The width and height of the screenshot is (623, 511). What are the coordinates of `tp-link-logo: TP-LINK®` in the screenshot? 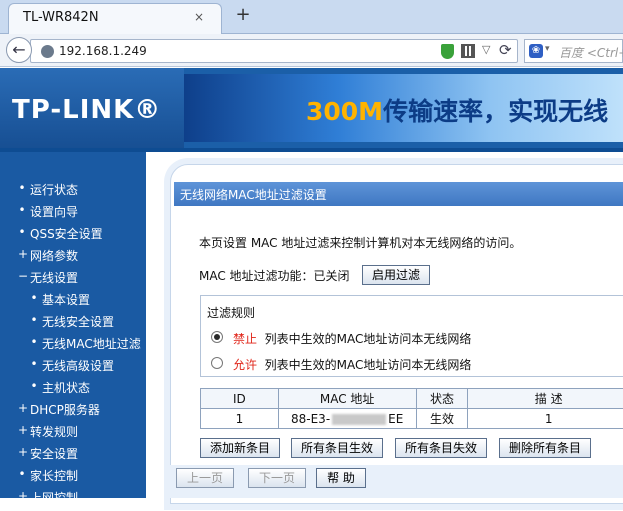 It's located at (86, 110).